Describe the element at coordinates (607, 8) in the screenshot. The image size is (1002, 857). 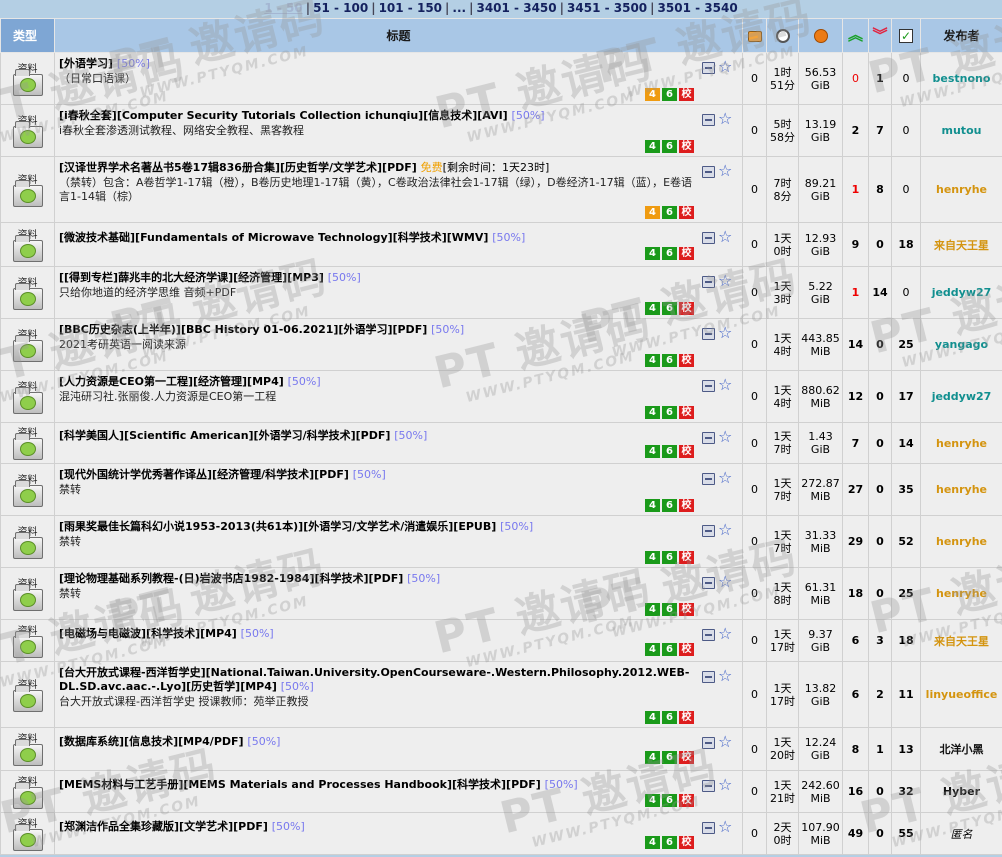
I see `pager-link: 3451 - 3500` at that location.